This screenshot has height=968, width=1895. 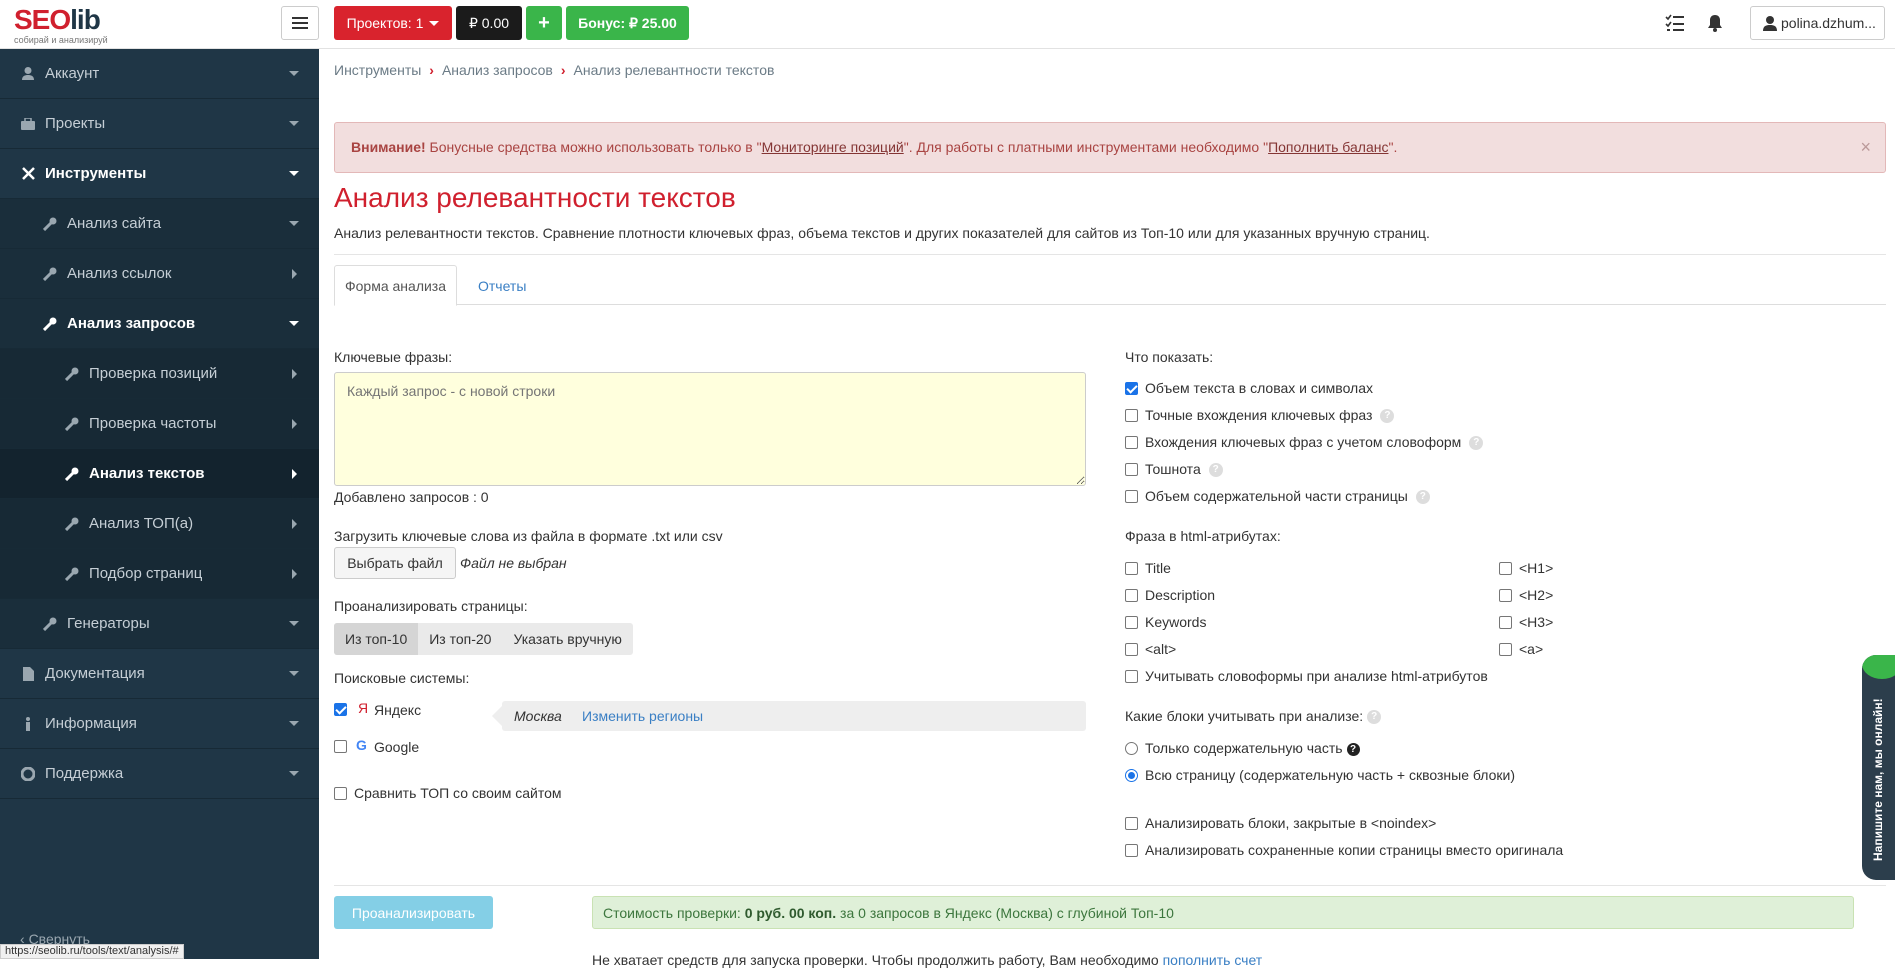 I want to click on wordforms-checkbox, so click(x=1131, y=676).